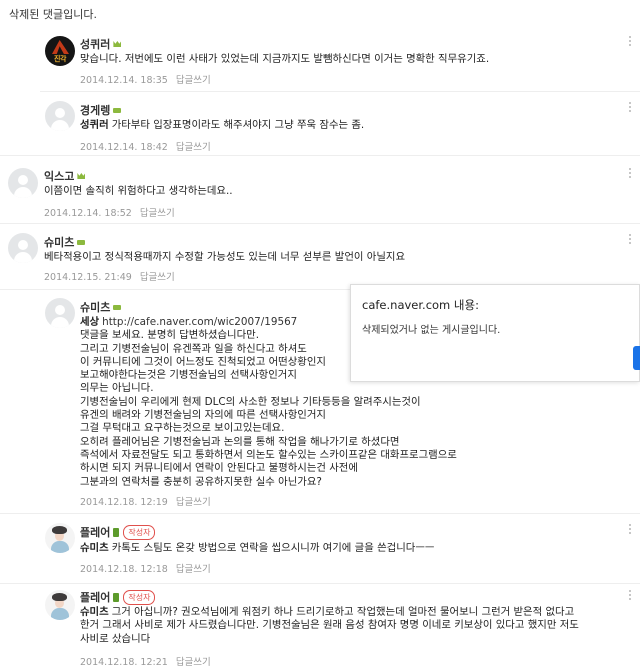 Image resolution: width=640 pixels, height=670 pixels. Describe the element at coordinates (636, 358) in the screenshot. I see `alert-ok-button` at that location.